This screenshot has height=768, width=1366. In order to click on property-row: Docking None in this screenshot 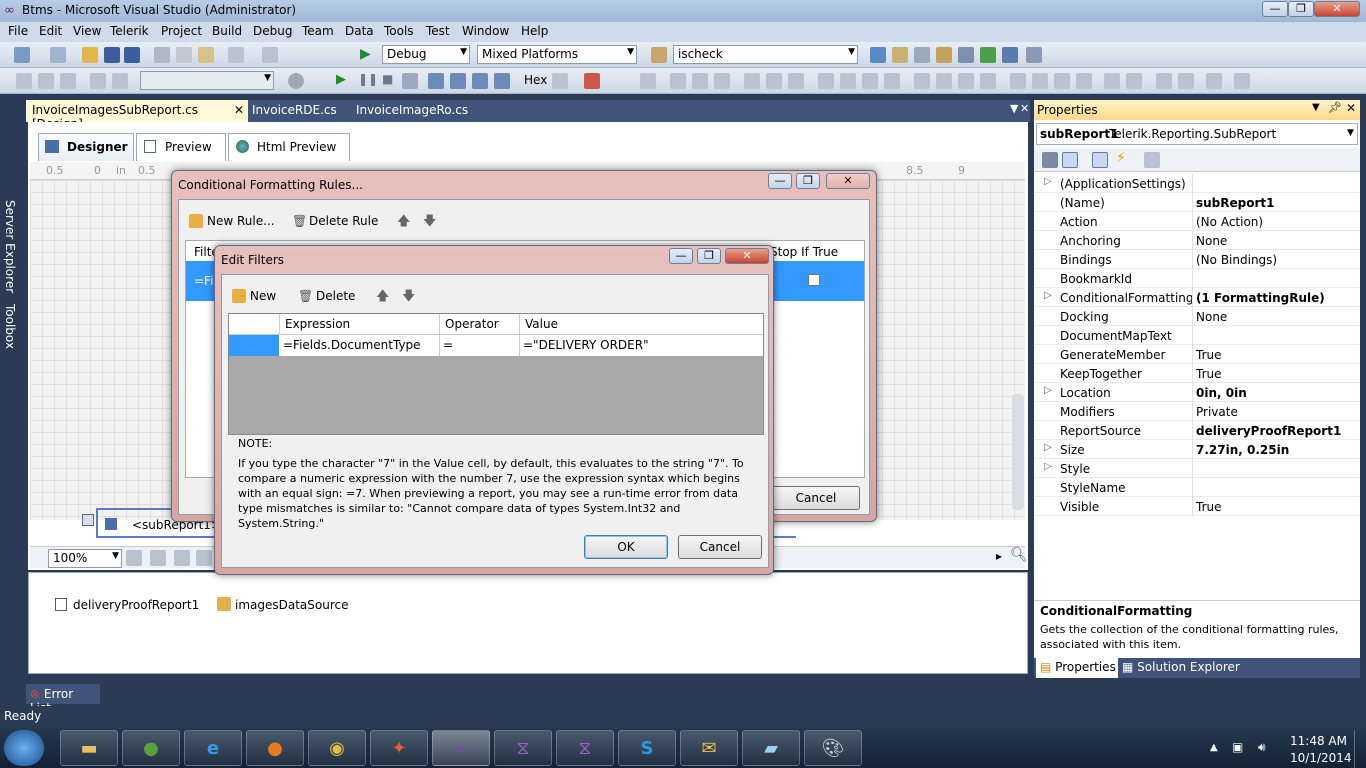, I will do `click(1197, 316)`.